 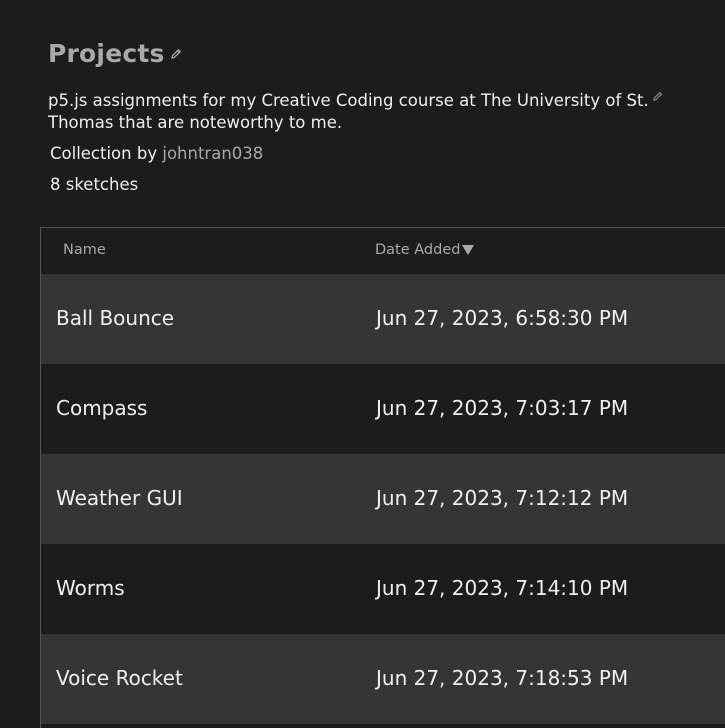 What do you see at coordinates (502, 318) in the screenshot?
I see `sketch-date-added: Jun 27, 2023, 6:58:30 PM` at bounding box center [502, 318].